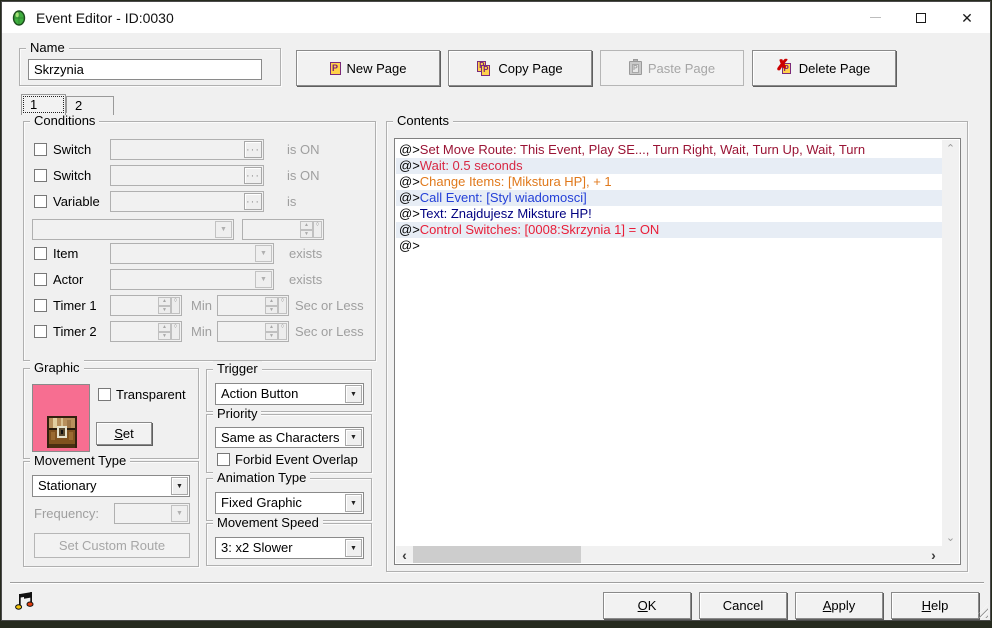  I want to click on switch2-label: Switch, so click(72, 175).